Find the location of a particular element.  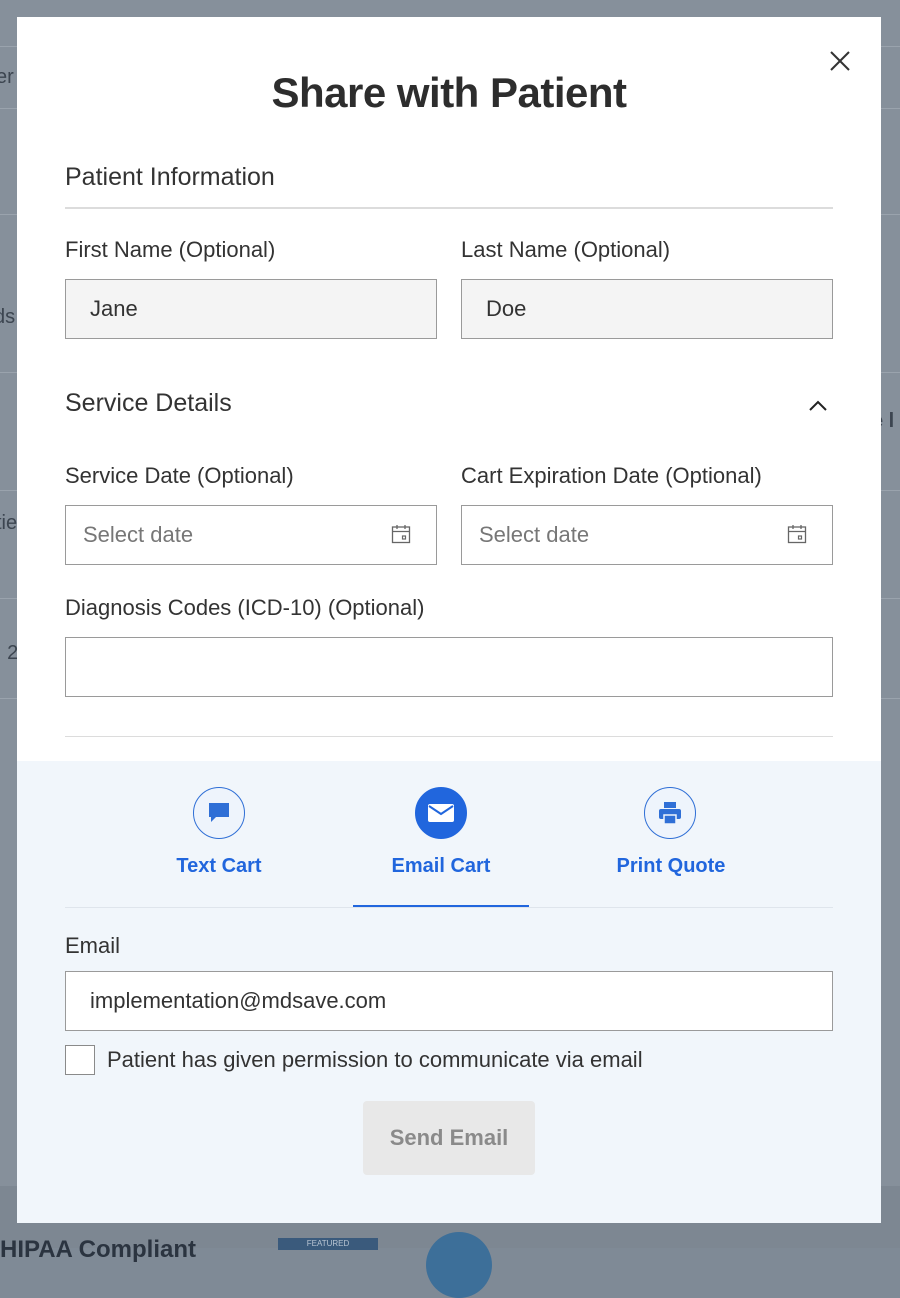

email-input is located at coordinates (449, 1001).